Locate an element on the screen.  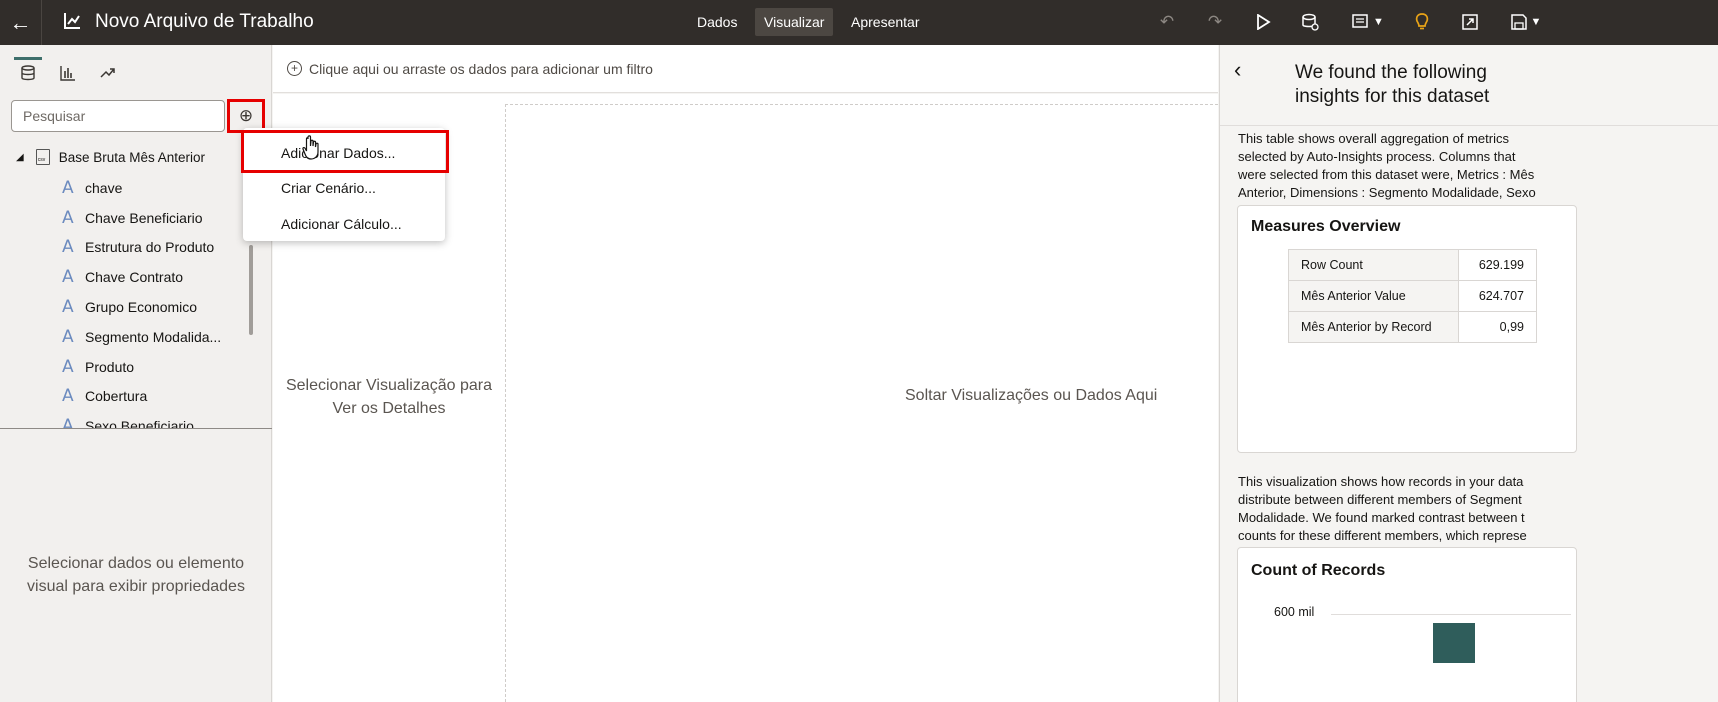
dataset-node: ◢ Base Bruta Mês Anterior is located at coordinates (110, 157).